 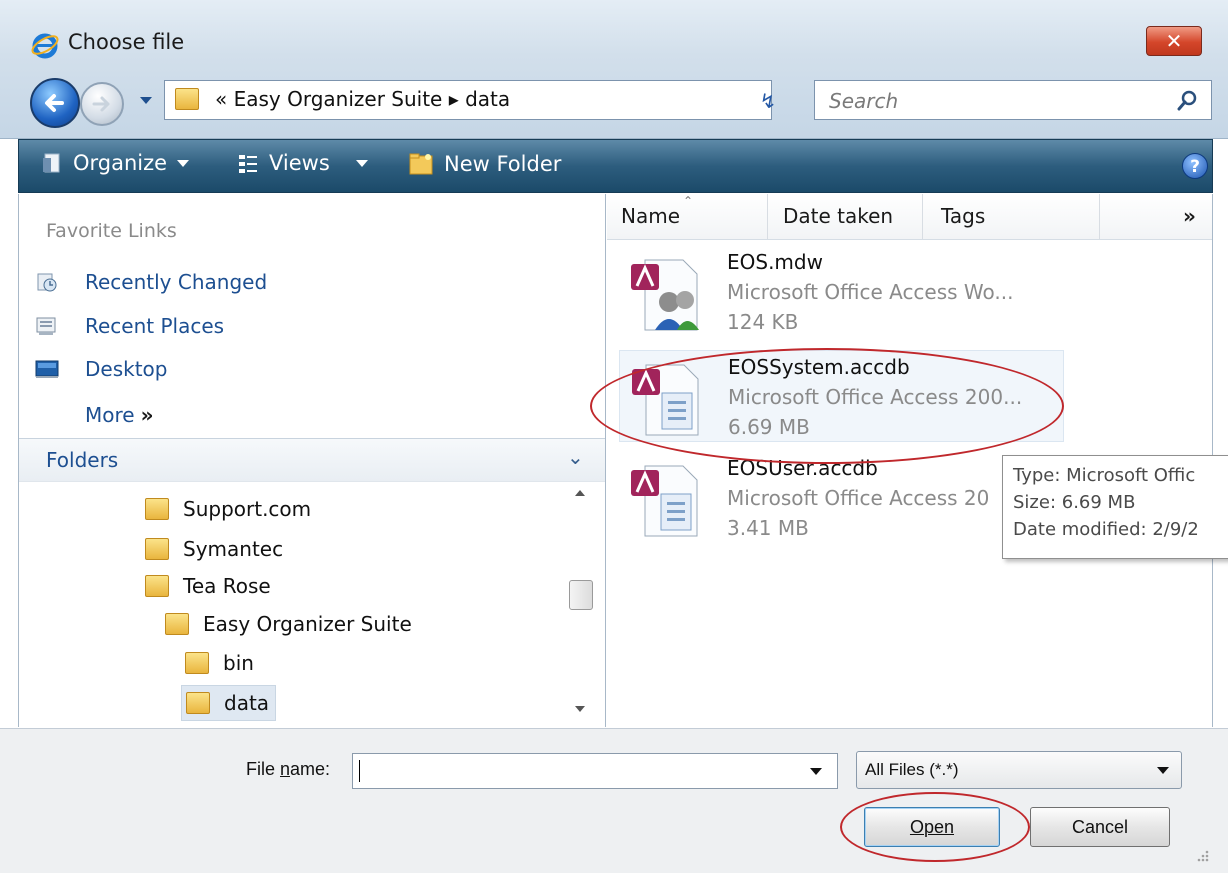 What do you see at coordinates (263, 769) in the screenshot?
I see `file-name-label-text: File` at bounding box center [263, 769].